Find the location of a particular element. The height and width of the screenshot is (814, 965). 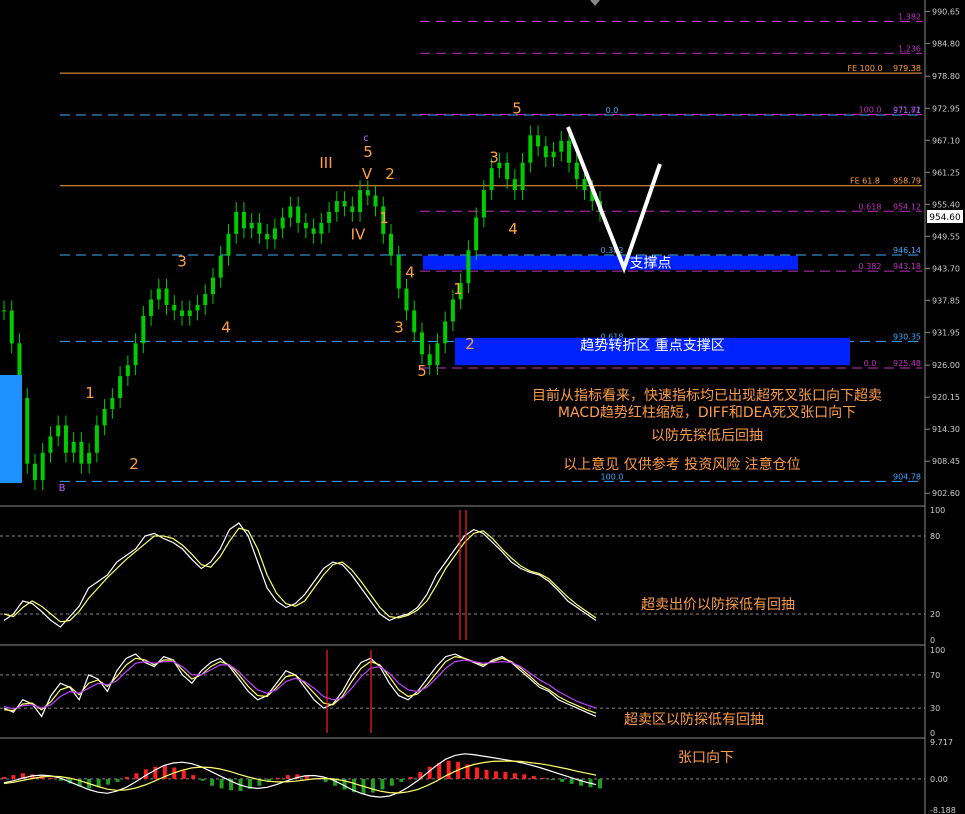

wave-label: 2 is located at coordinates (390, 174).